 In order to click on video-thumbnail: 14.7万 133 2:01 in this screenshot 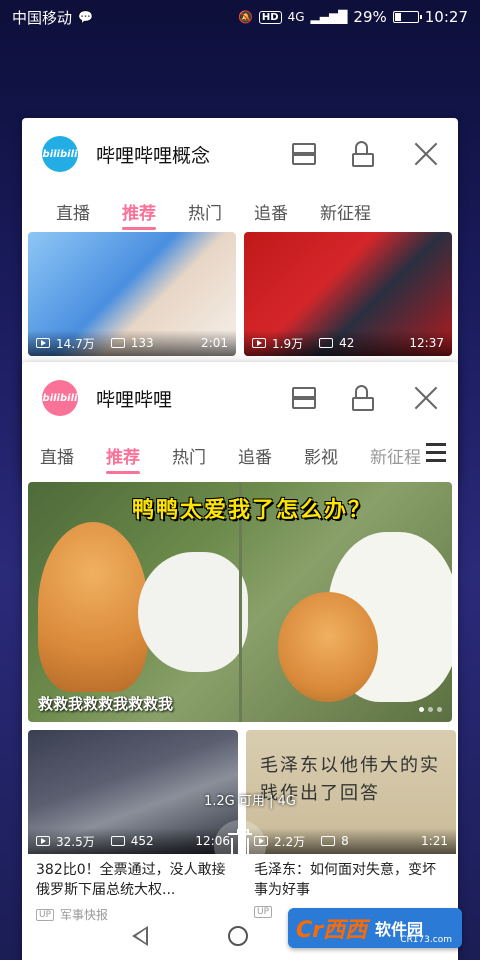, I will do `click(132, 294)`.